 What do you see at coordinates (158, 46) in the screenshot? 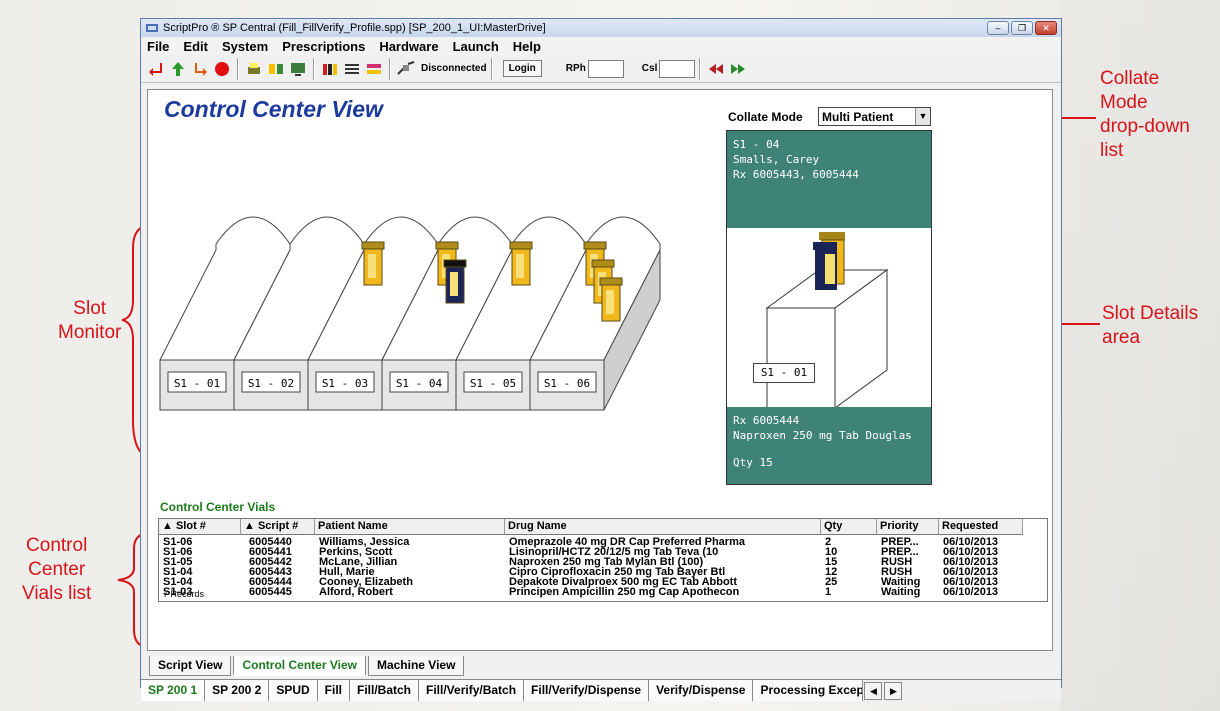
I see `menu-file: File` at bounding box center [158, 46].